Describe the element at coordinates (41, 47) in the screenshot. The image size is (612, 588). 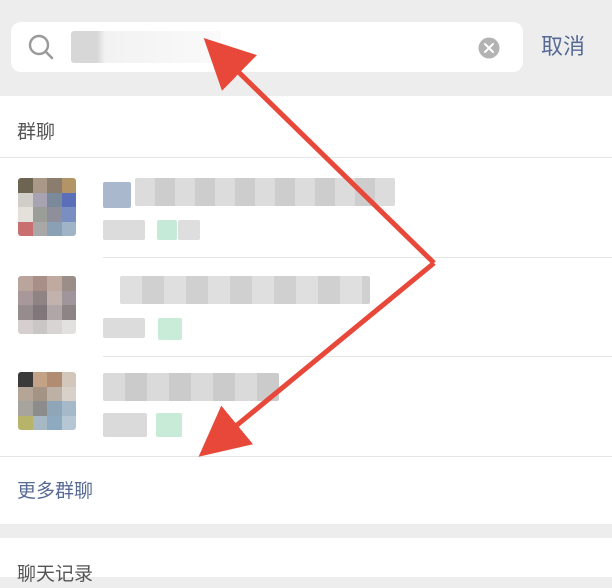
I see `search-icon` at that location.